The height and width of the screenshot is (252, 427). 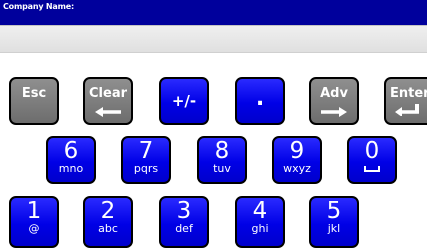 What do you see at coordinates (408, 93) in the screenshot?
I see `enter-label: Enter` at bounding box center [408, 93].